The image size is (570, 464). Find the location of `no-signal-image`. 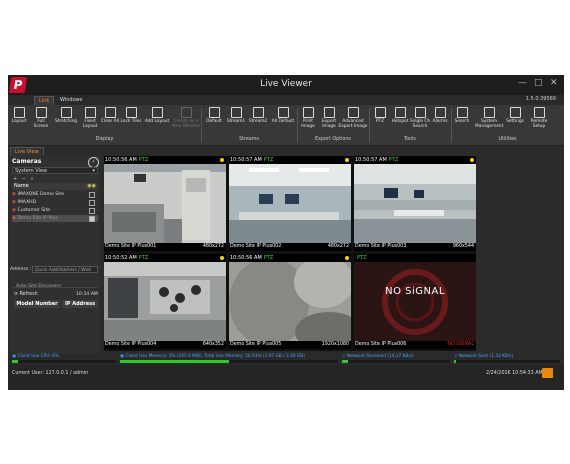

no-signal-image is located at coordinates (415, 301).